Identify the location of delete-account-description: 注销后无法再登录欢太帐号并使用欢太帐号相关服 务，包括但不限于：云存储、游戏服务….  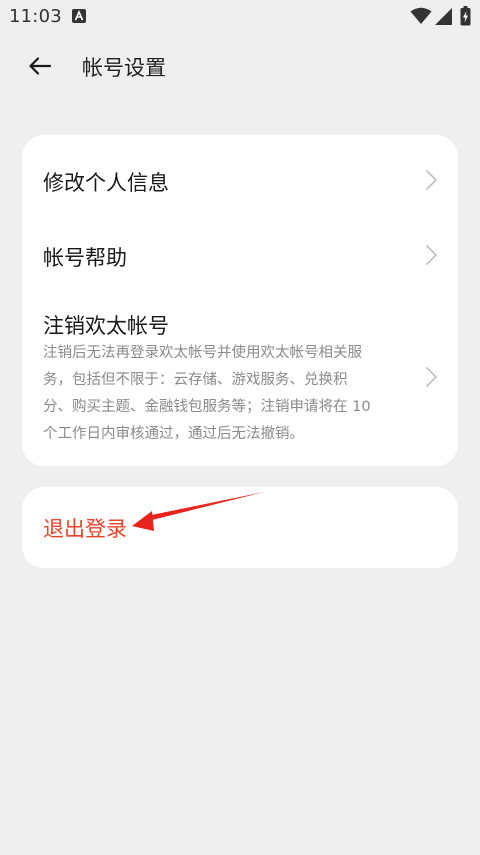
(229, 394).